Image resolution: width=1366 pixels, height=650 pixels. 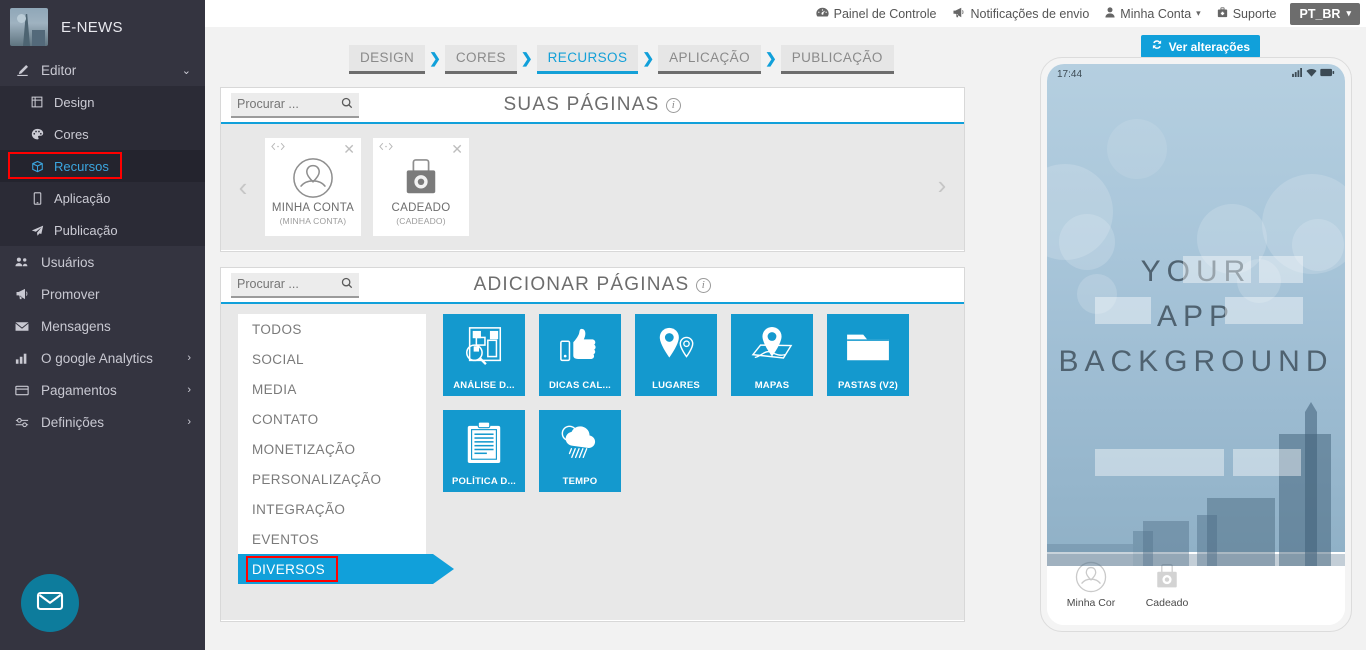 I want to click on step-publicacao: PUBLICAÇÃO, so click(x=837, y=59).